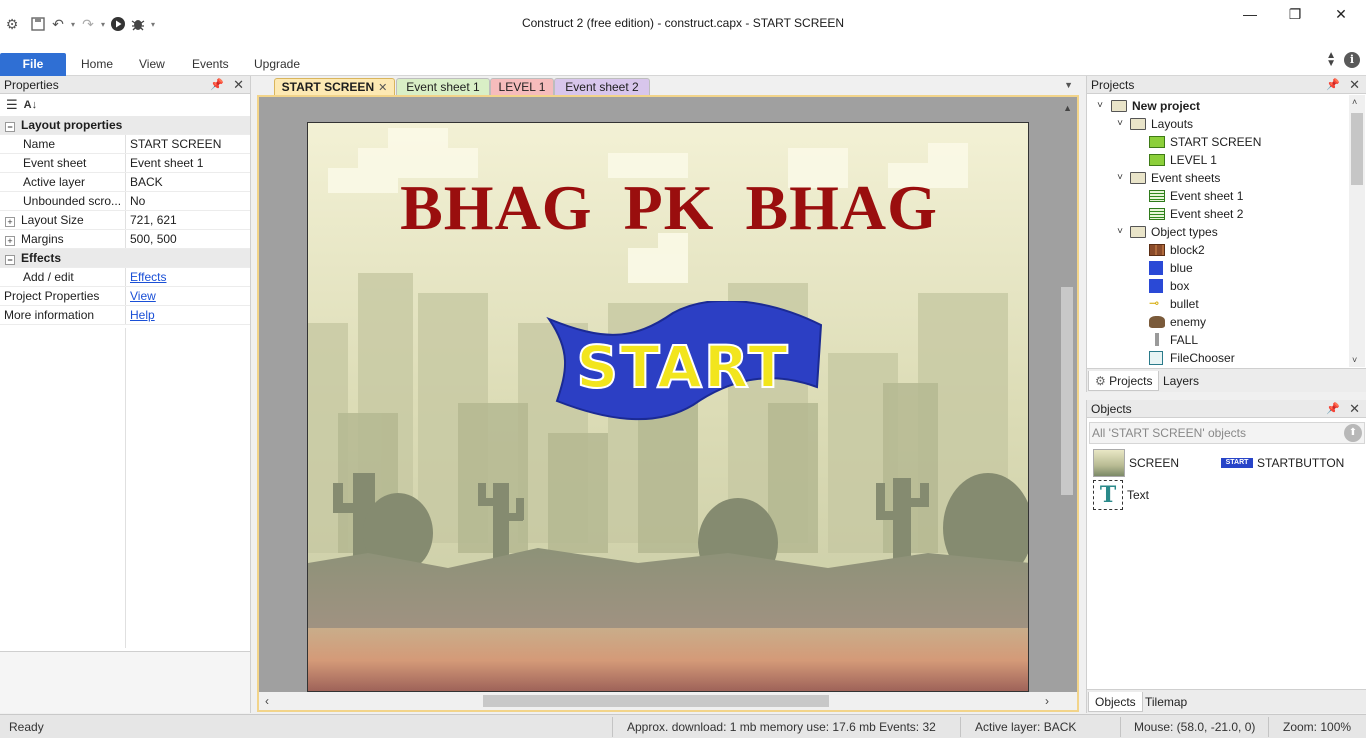 The height and width of the screenshot is (738, 1366). Describe the element at coordinates (210, 64) in the screenshot. I see `tab-events: Events` at that location.